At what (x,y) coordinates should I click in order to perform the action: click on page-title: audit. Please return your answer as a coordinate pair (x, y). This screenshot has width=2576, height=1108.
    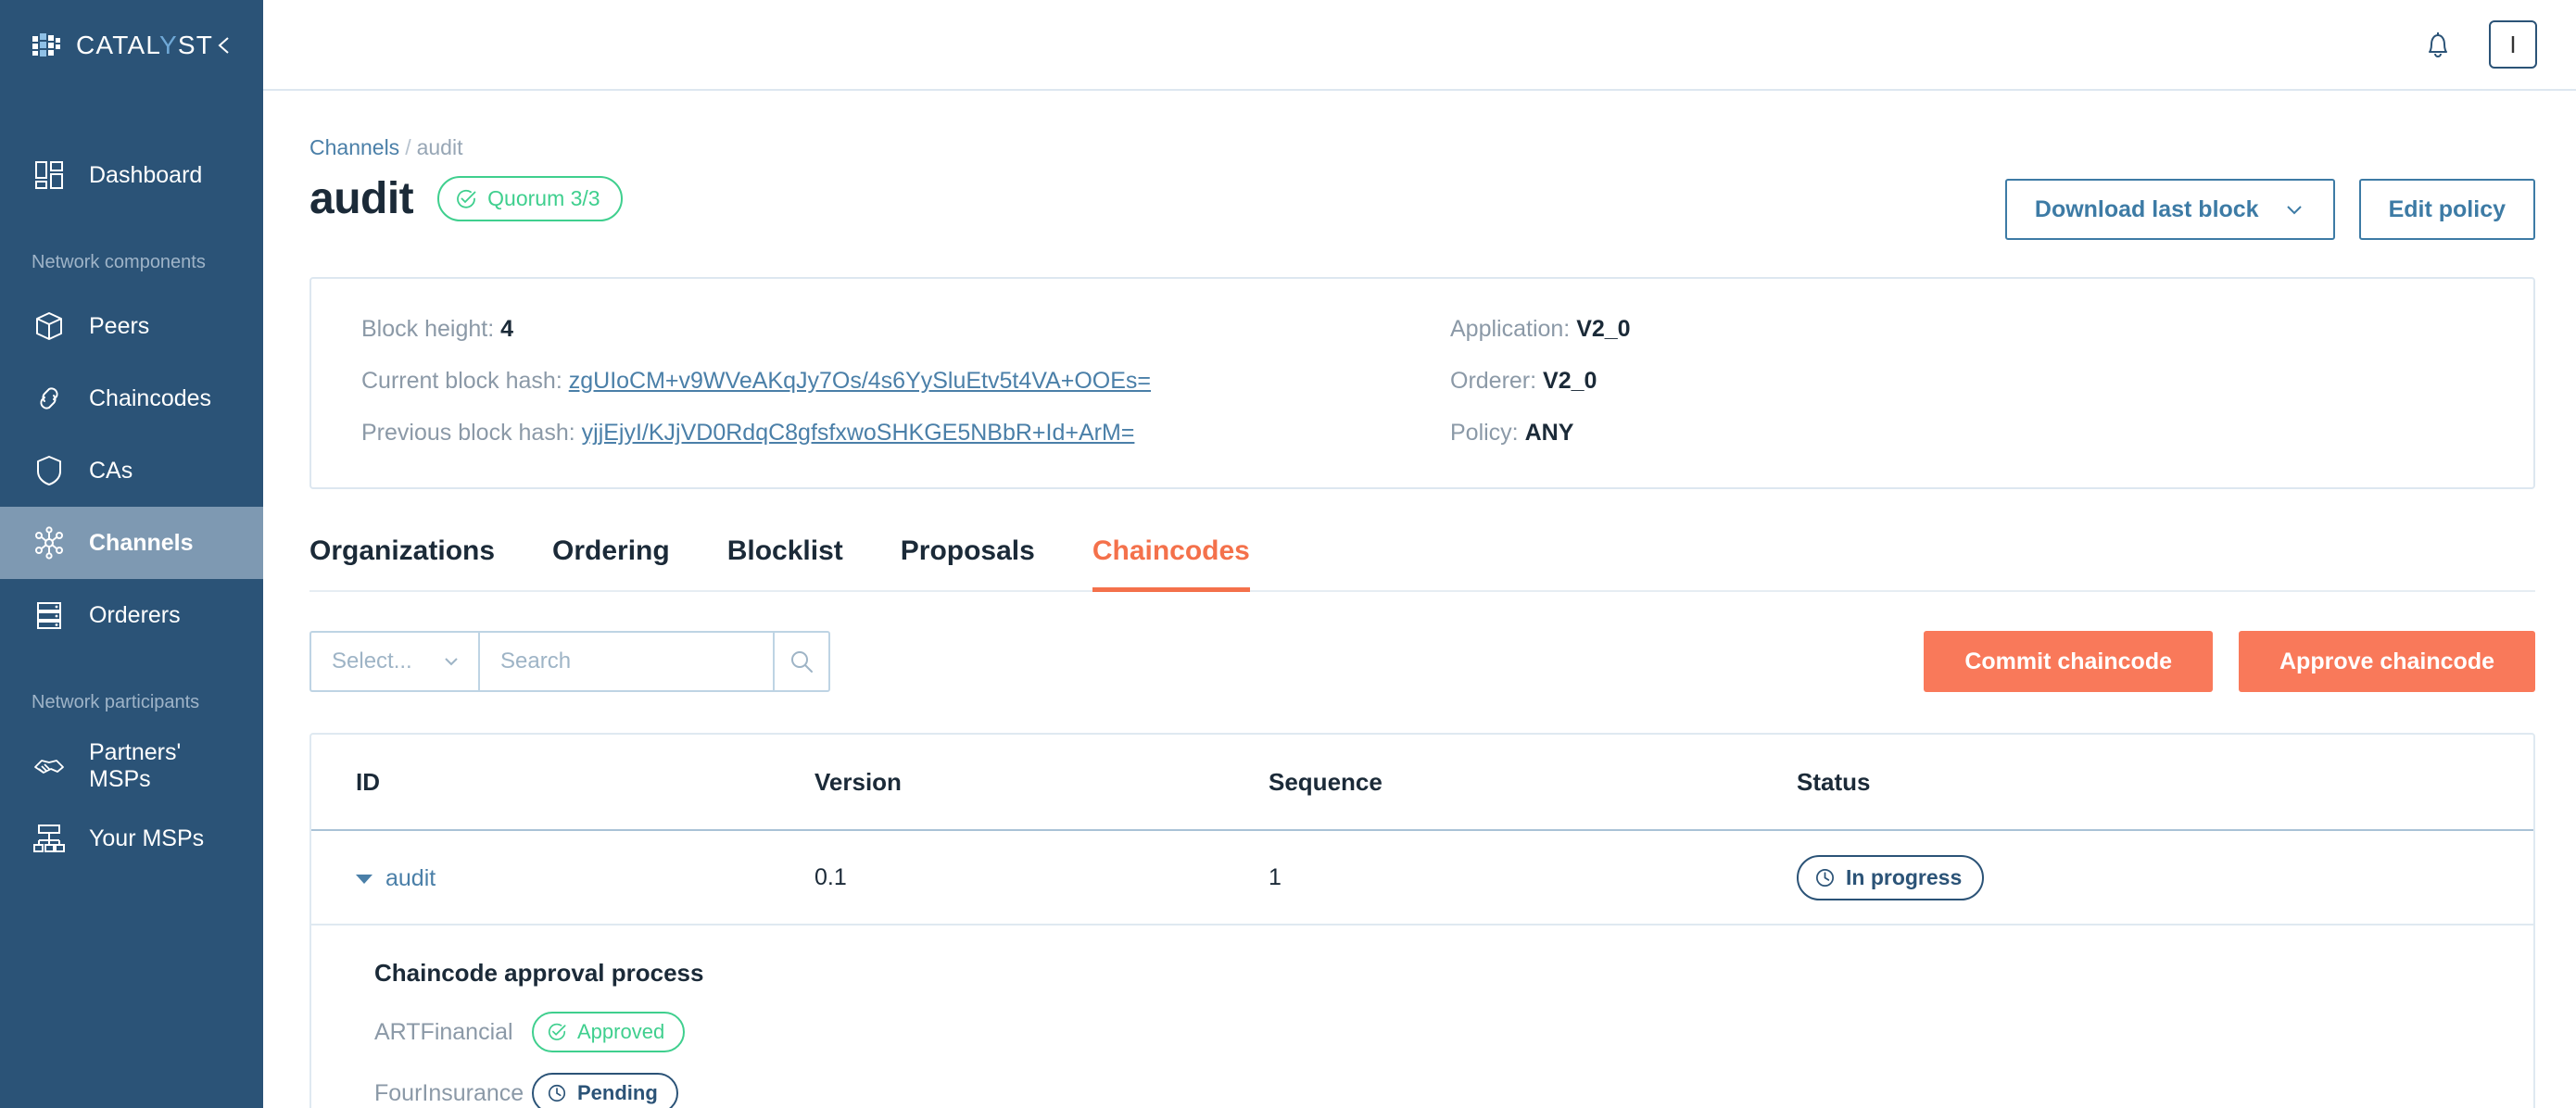
    Looking at the image, I should click on (362, 199).